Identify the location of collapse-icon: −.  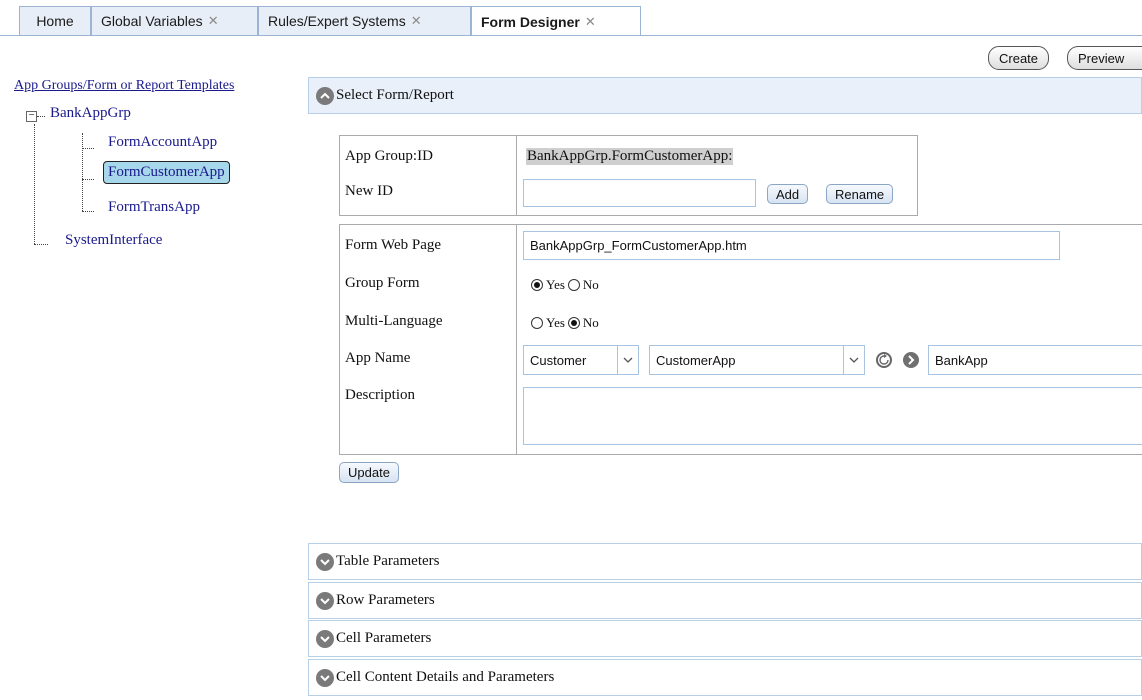
(31, 116).